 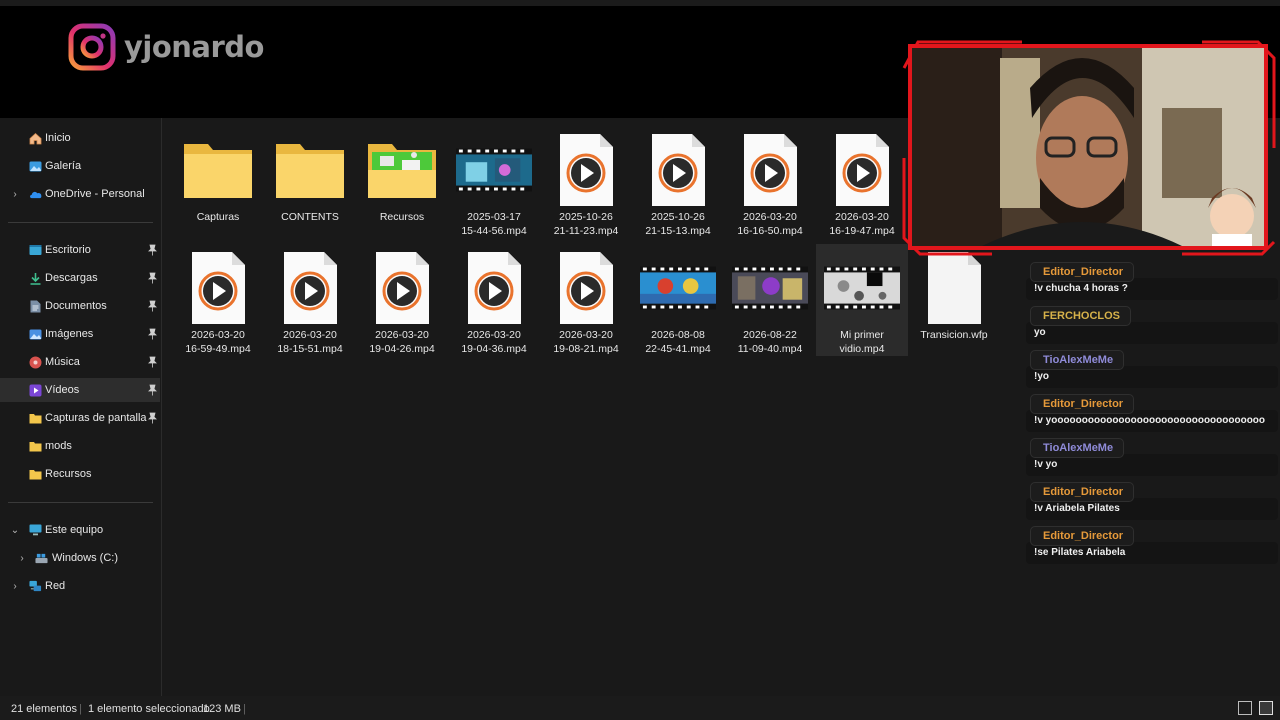 I want to click on sidebar-item-windows-c: › Windows (C:), so click(x=80, y=558).